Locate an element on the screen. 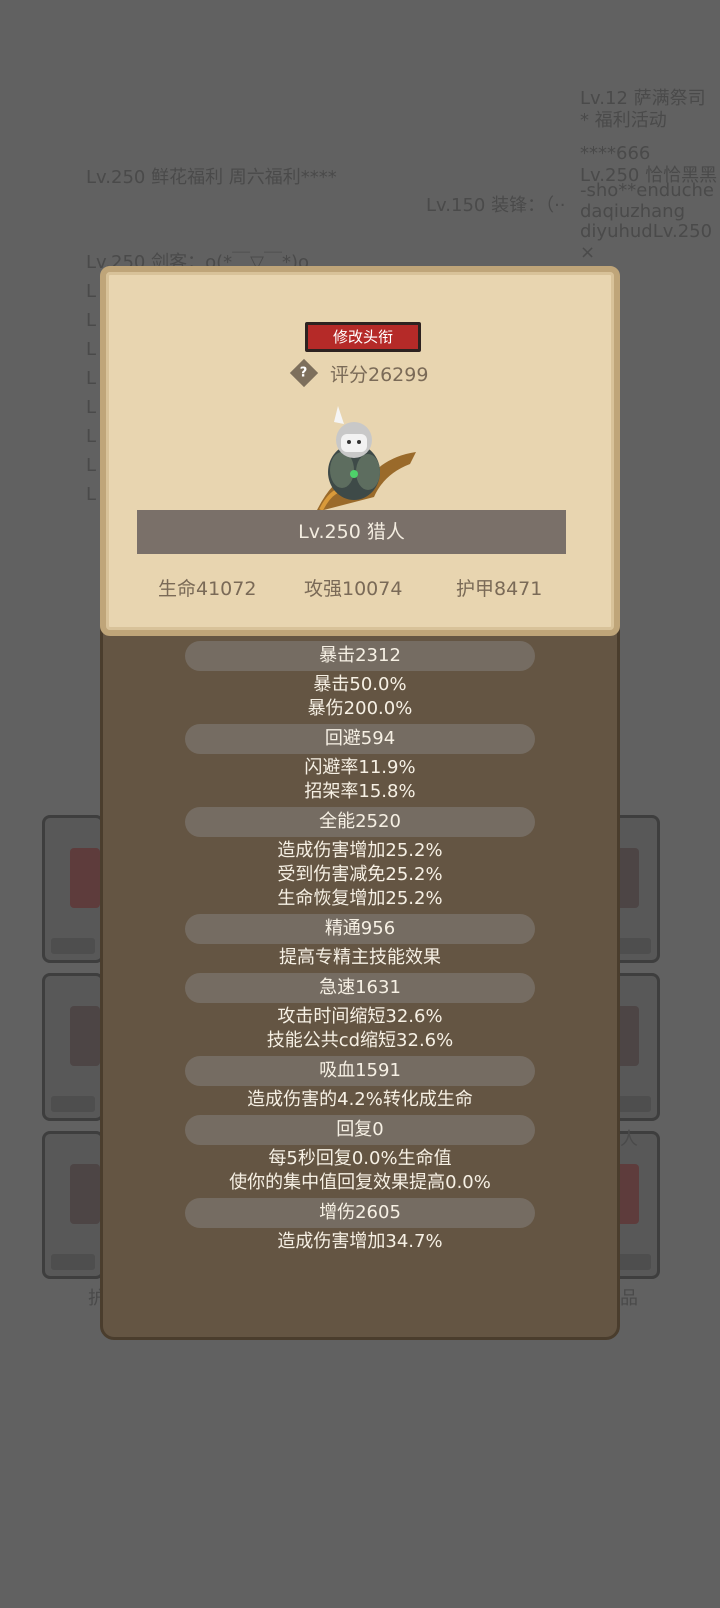  slot-label: 品 is located at coordinates (629, 1298).